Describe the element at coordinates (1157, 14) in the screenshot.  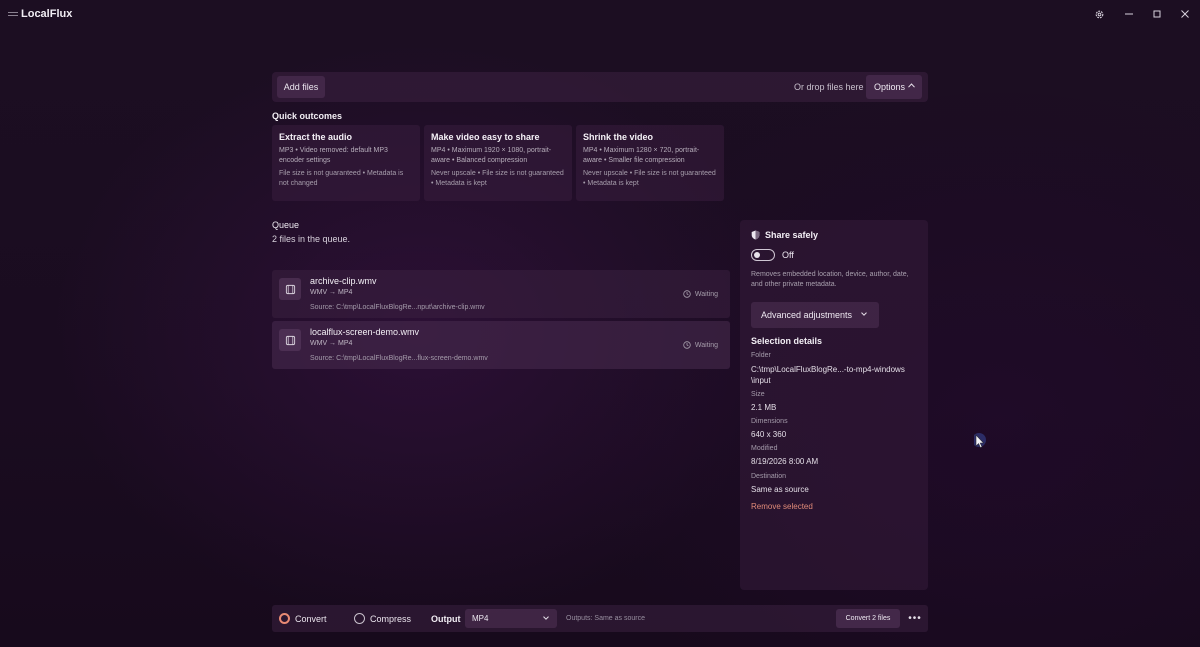
I see `maximize-icon` at that location.